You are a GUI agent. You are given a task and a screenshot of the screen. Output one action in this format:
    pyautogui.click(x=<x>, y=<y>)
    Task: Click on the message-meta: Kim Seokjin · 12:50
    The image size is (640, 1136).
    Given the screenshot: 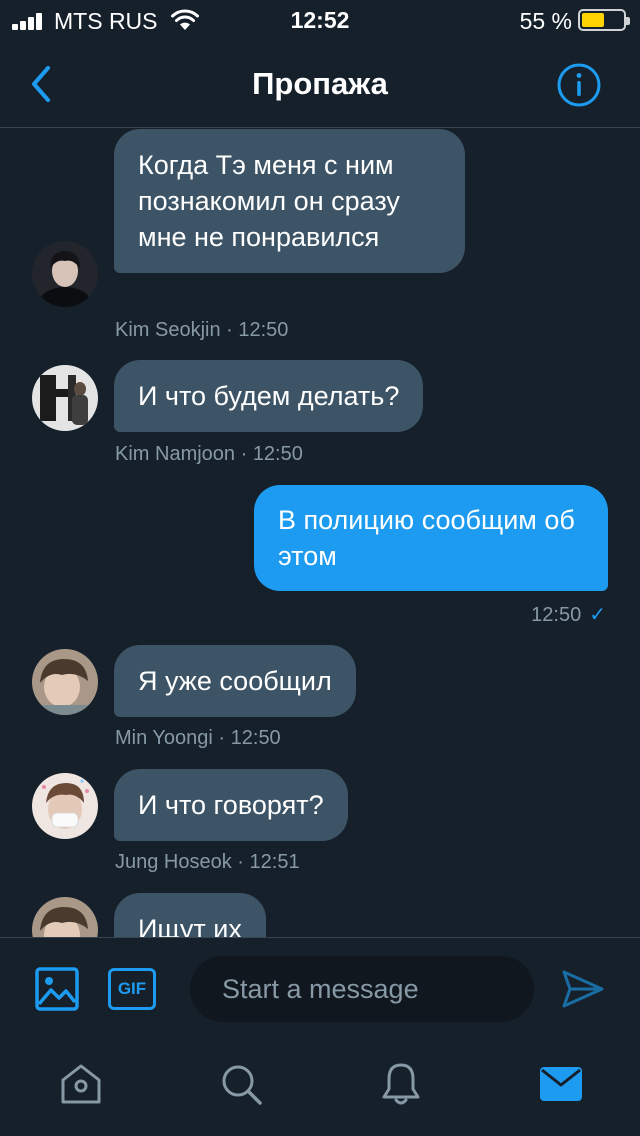 What is the action you would take?
    pyautogui.click(x=202, y=330)
    